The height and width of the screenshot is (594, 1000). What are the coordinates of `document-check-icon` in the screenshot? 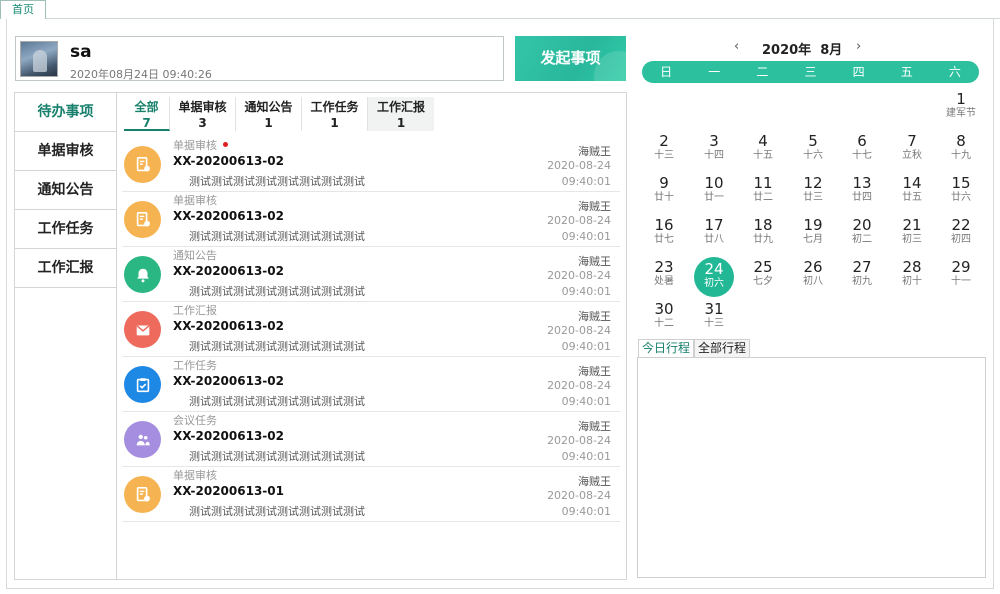 It's located at (142, 164).